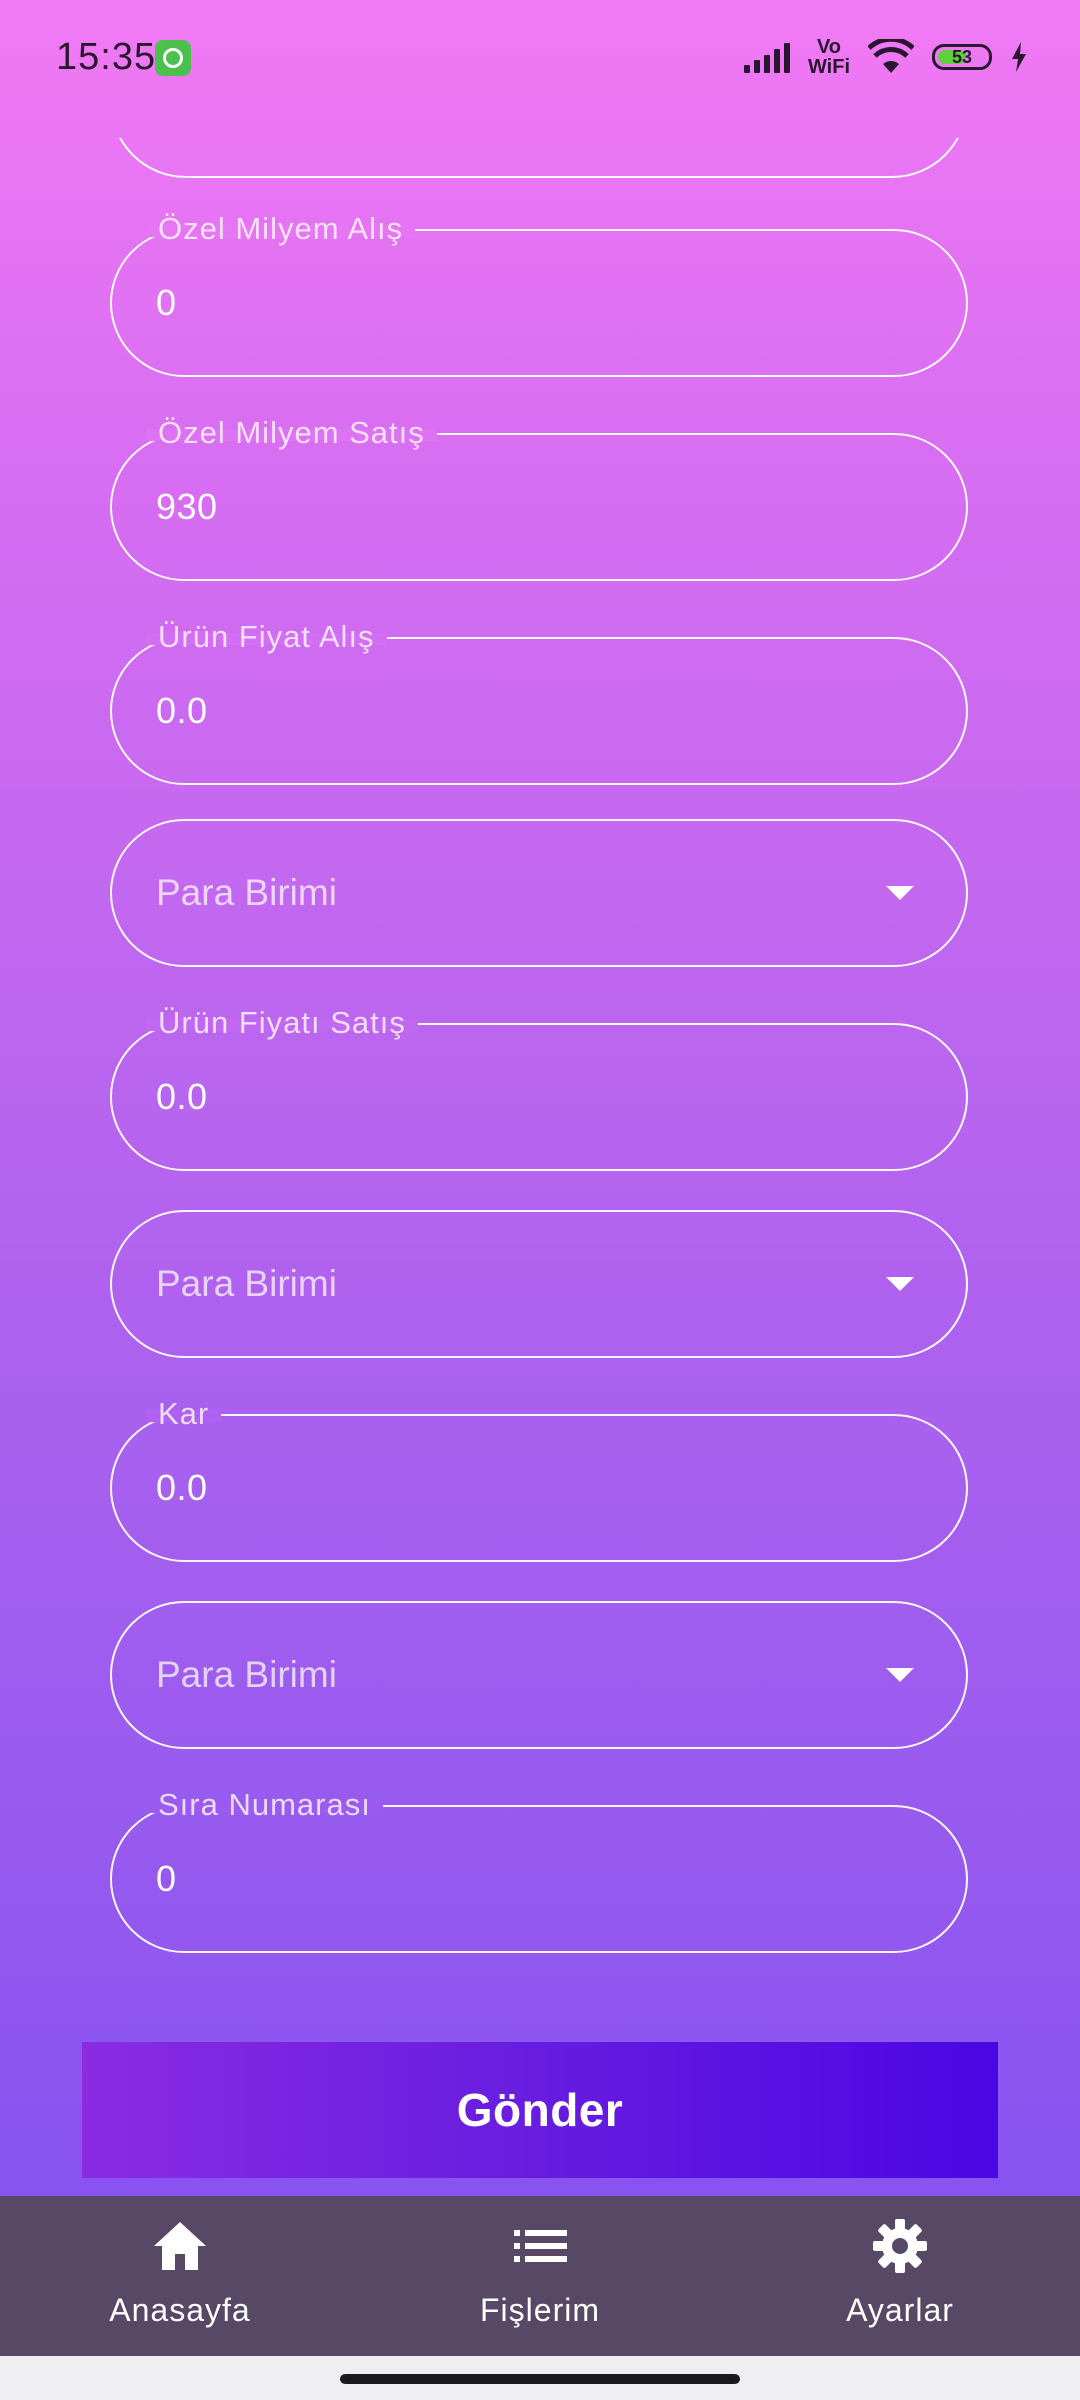 This screenshot has height=2400, width=1080. I want to click on nav-item-home: Anasayfa, so click(180, 2276).